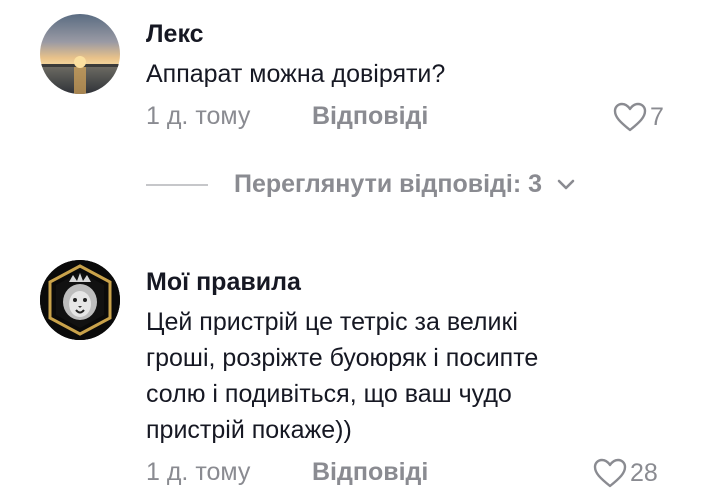 The image size is (708, 490). What do you see at coordinates (329, 394) in the screenshot?
I see `comment-text-line: солю і подивіться, що ваш чудо` at bounding box center [329, 394].